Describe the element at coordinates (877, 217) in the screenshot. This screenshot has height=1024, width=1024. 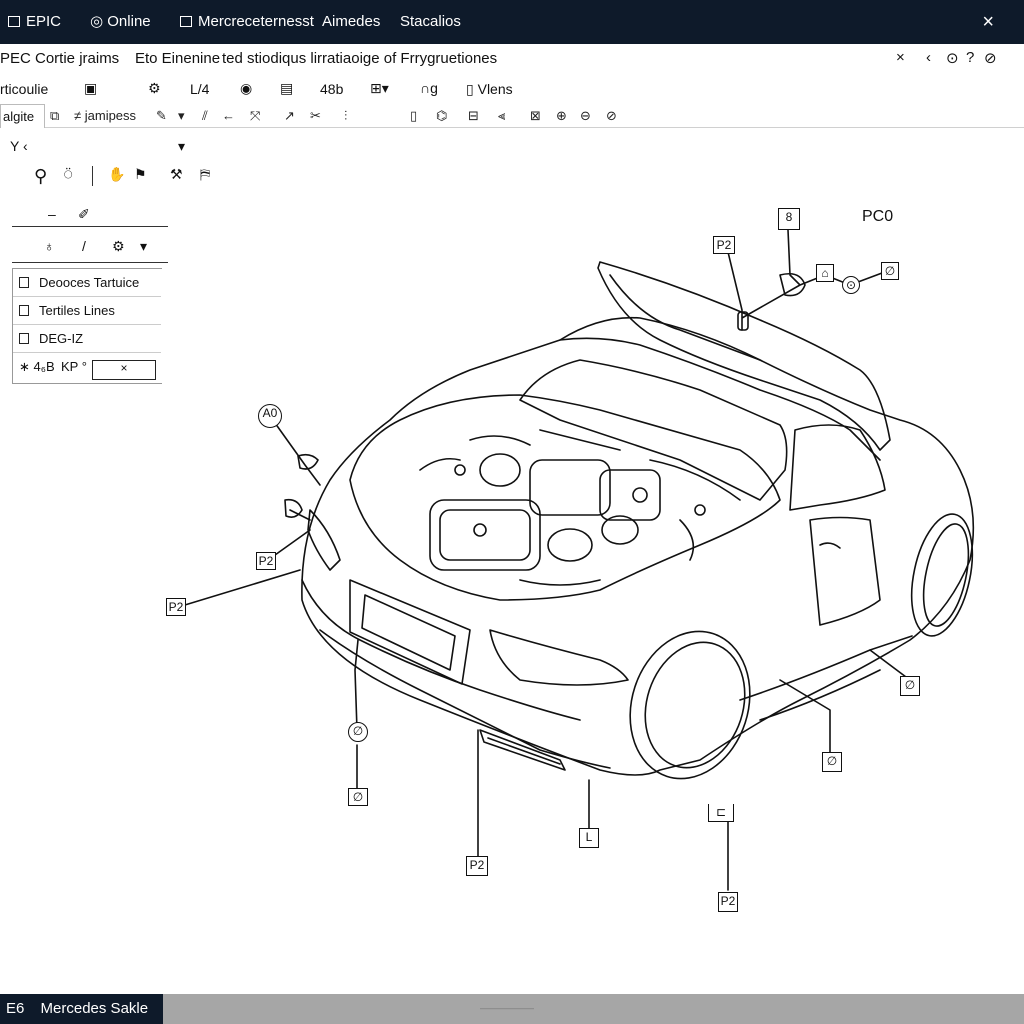
I see `callout-pc0: PC0` at that location.